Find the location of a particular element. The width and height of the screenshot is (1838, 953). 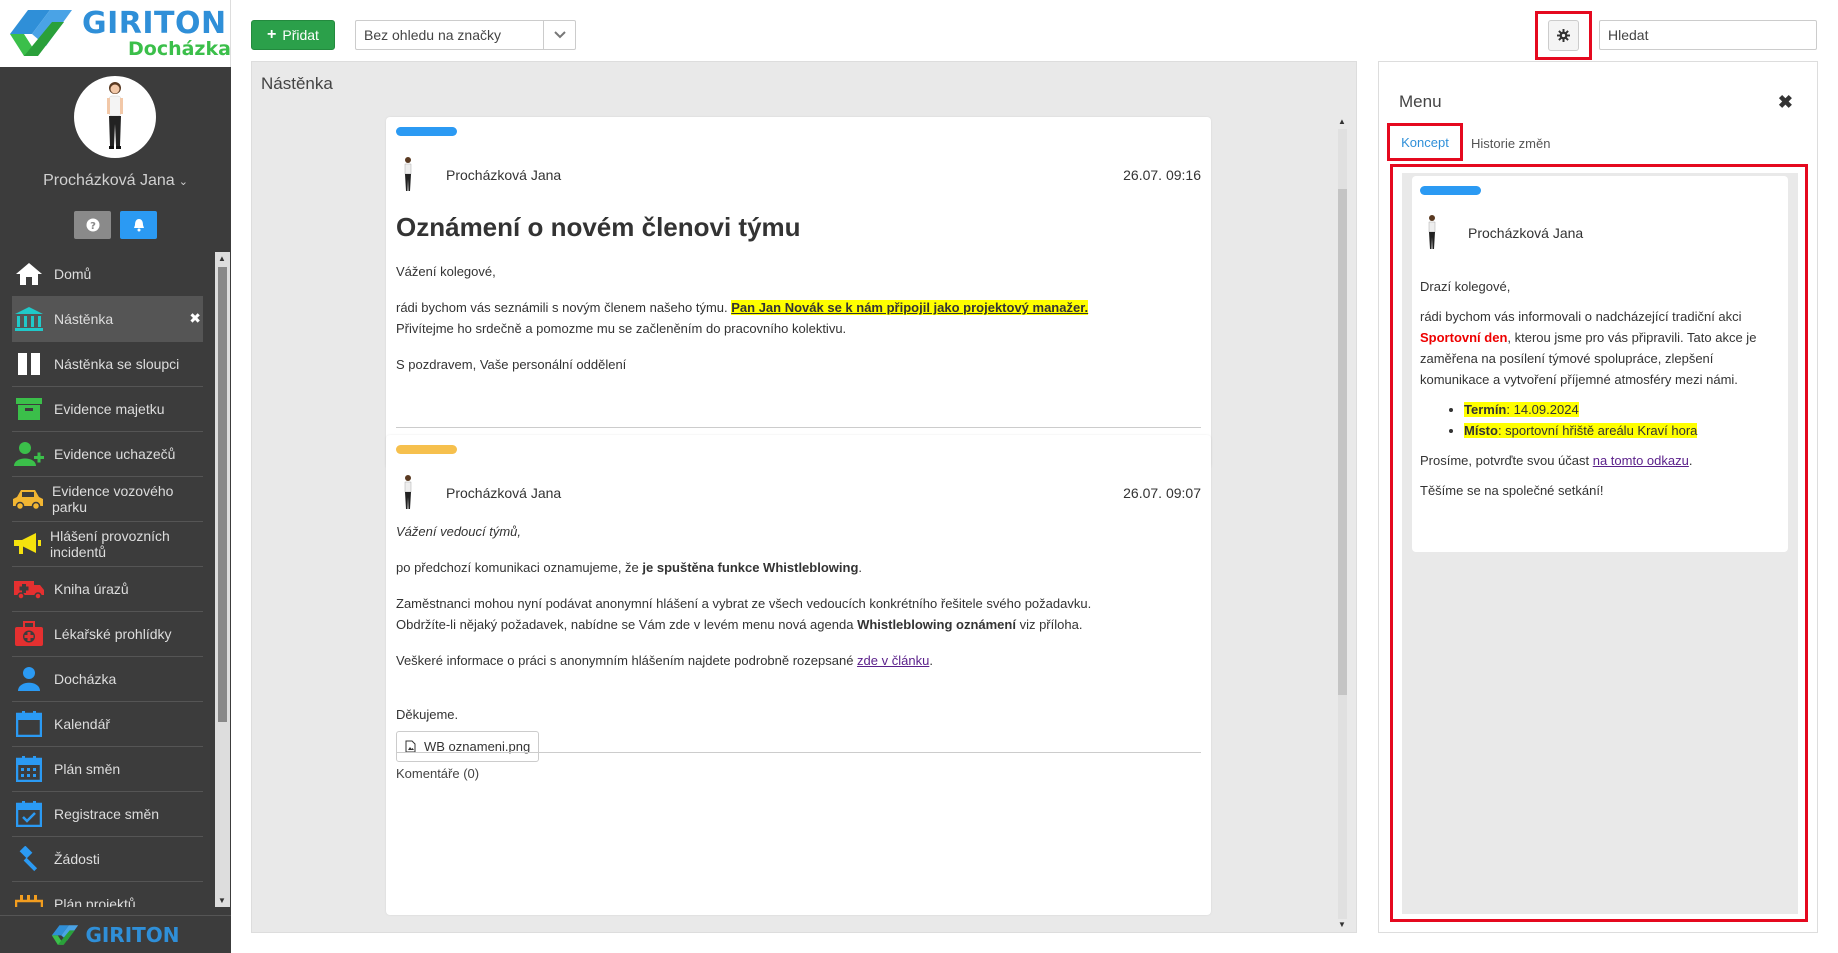

tab-history: Historie změn is located at coordinates (1510, 143).